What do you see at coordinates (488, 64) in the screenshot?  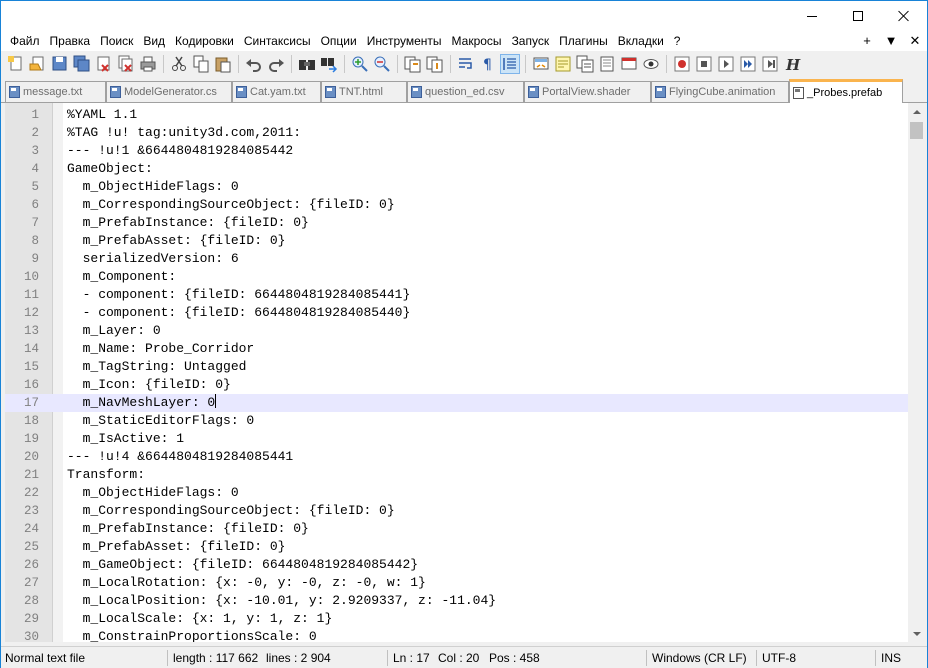 I see `show-all-chars-icon: ¶` at bounding box center [488, 64].